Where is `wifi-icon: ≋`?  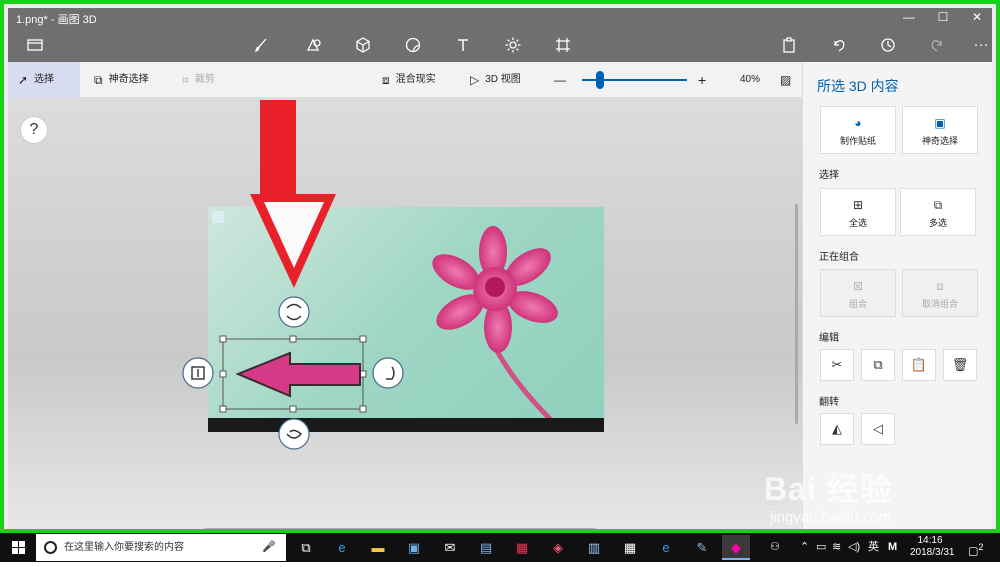
wifi-icon: ≋ is located at coordinates (836, 547).